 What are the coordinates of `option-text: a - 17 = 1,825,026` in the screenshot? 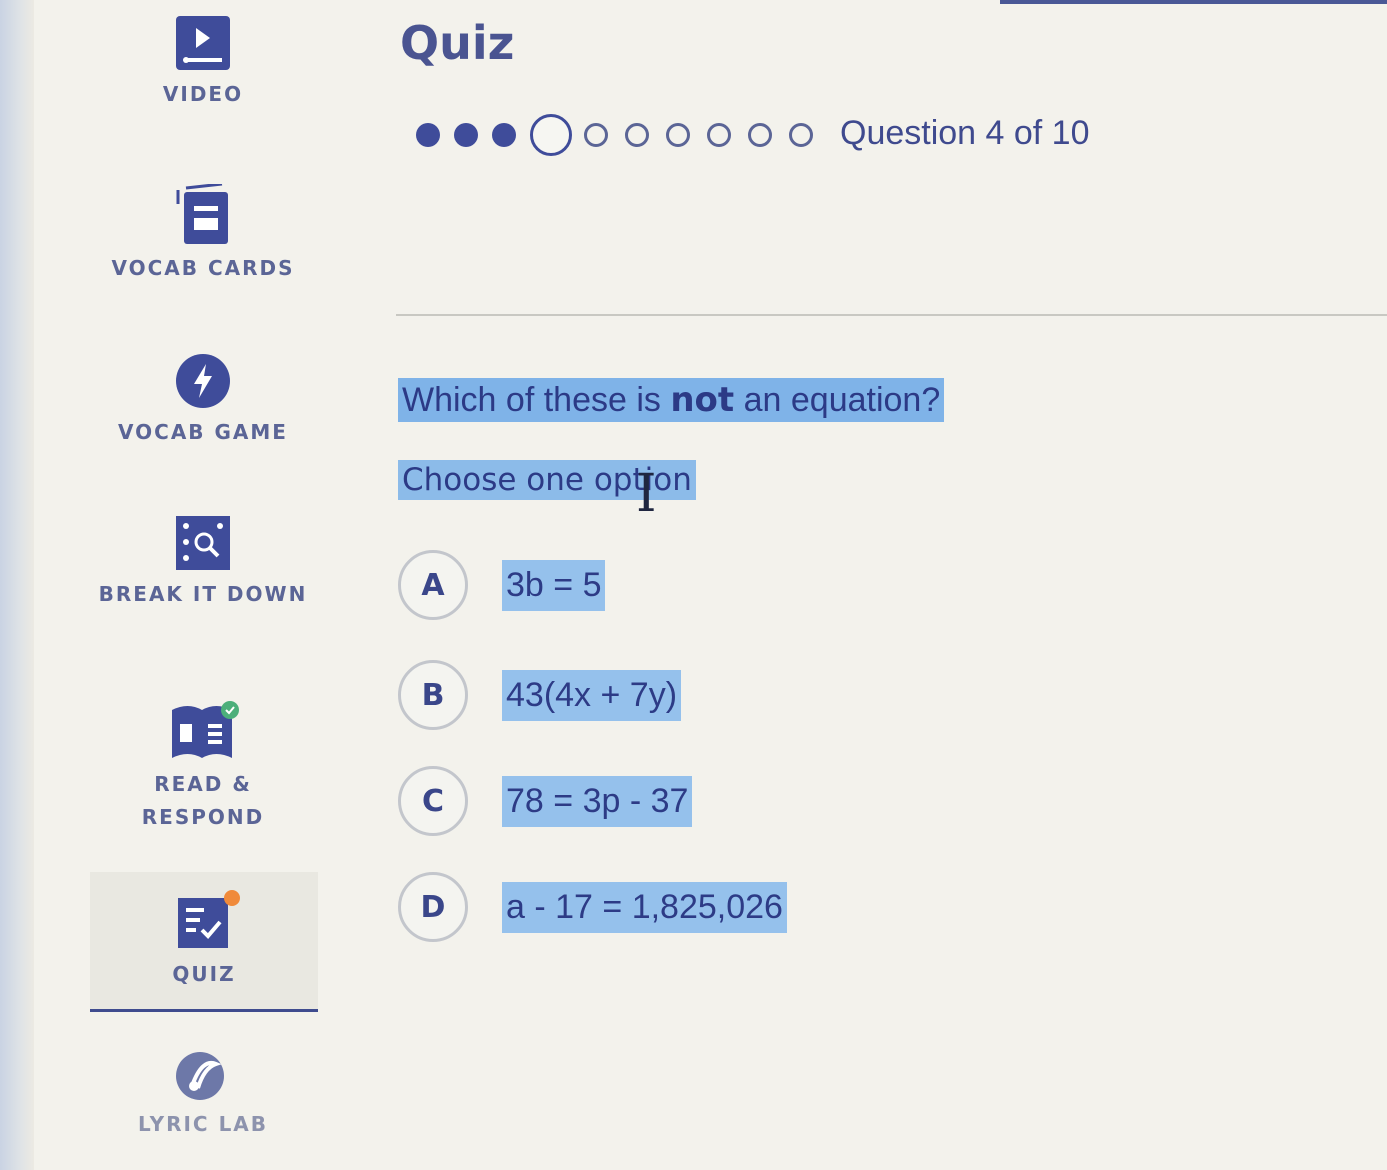 It's located at (644, 907).